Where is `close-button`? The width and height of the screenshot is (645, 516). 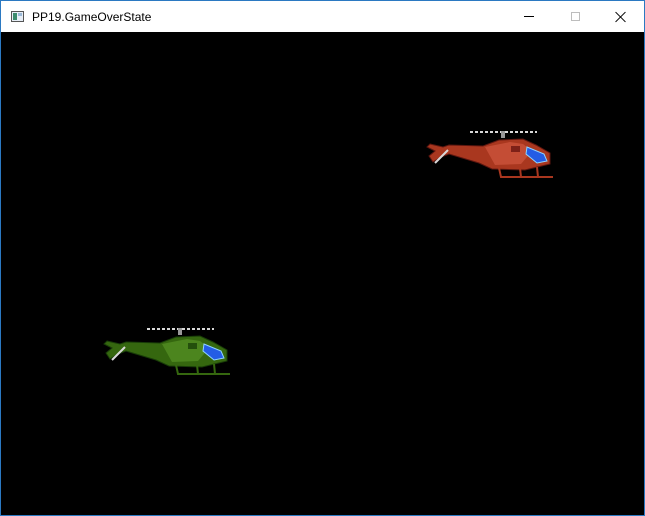 close-button is located at coordinates (621, 16).